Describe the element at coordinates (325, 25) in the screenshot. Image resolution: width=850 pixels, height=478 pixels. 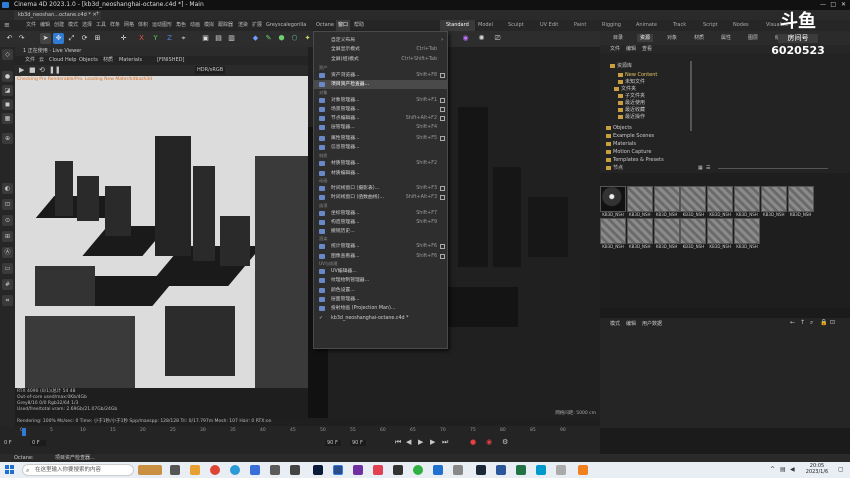
I see `menu-17: Octane` at that location.